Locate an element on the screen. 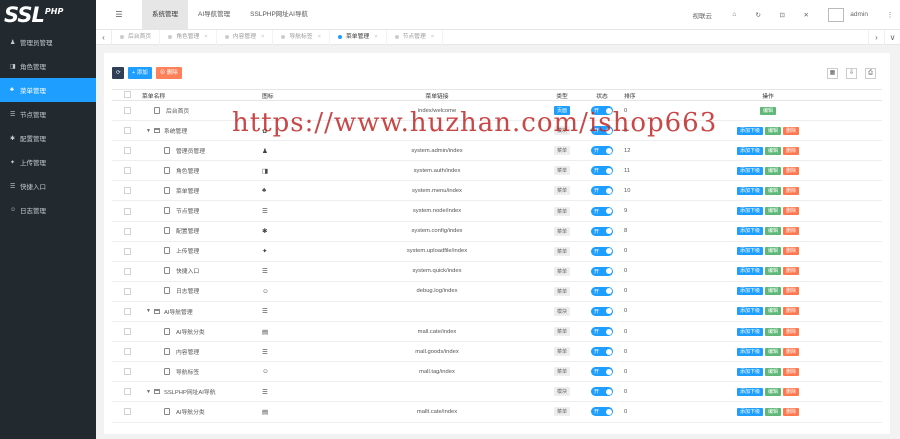  sidebar-item: ♣ 菜单管理 is located at coordinates (48, 90).